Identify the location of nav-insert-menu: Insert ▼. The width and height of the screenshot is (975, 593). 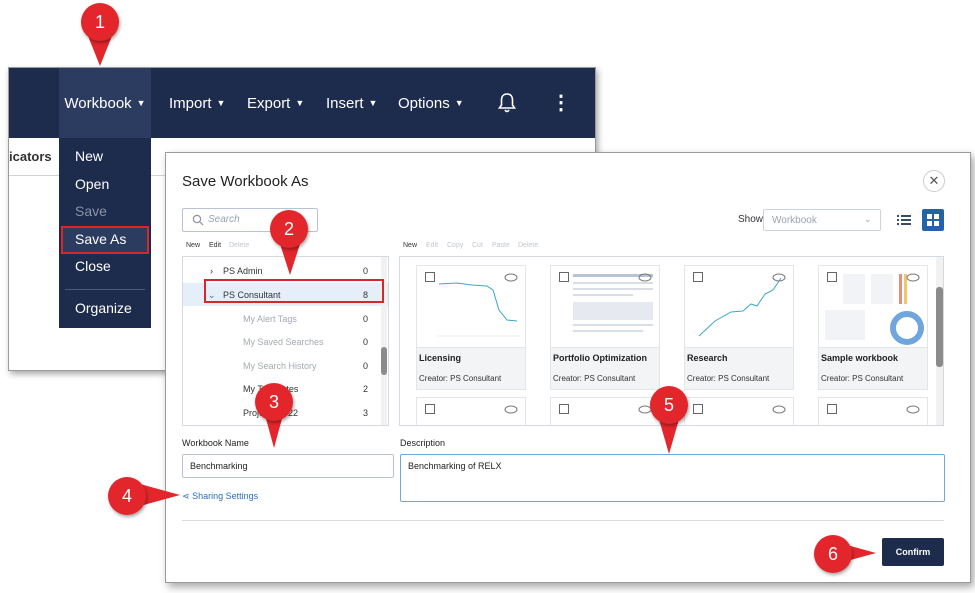
(351, 103).